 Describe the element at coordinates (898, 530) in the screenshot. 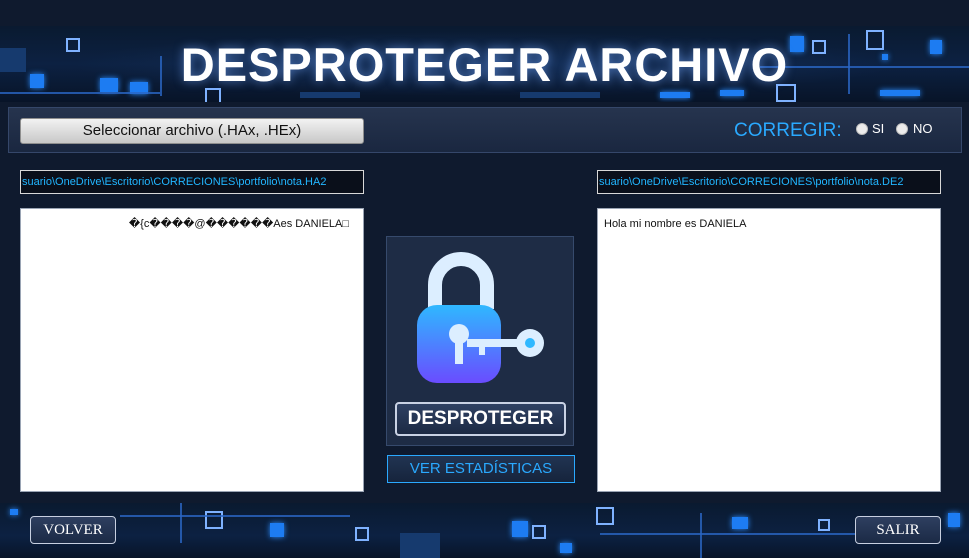

I see `salir-button: SALIR` at that location.